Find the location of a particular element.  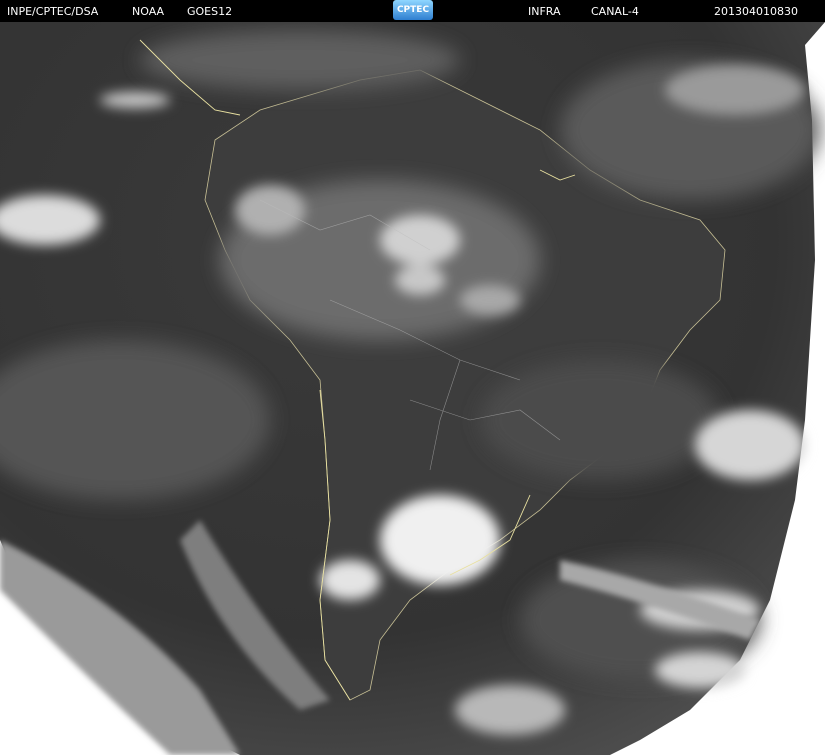

source-label: INPE/CPTEC/DSA is located at coordinates (53, 11).